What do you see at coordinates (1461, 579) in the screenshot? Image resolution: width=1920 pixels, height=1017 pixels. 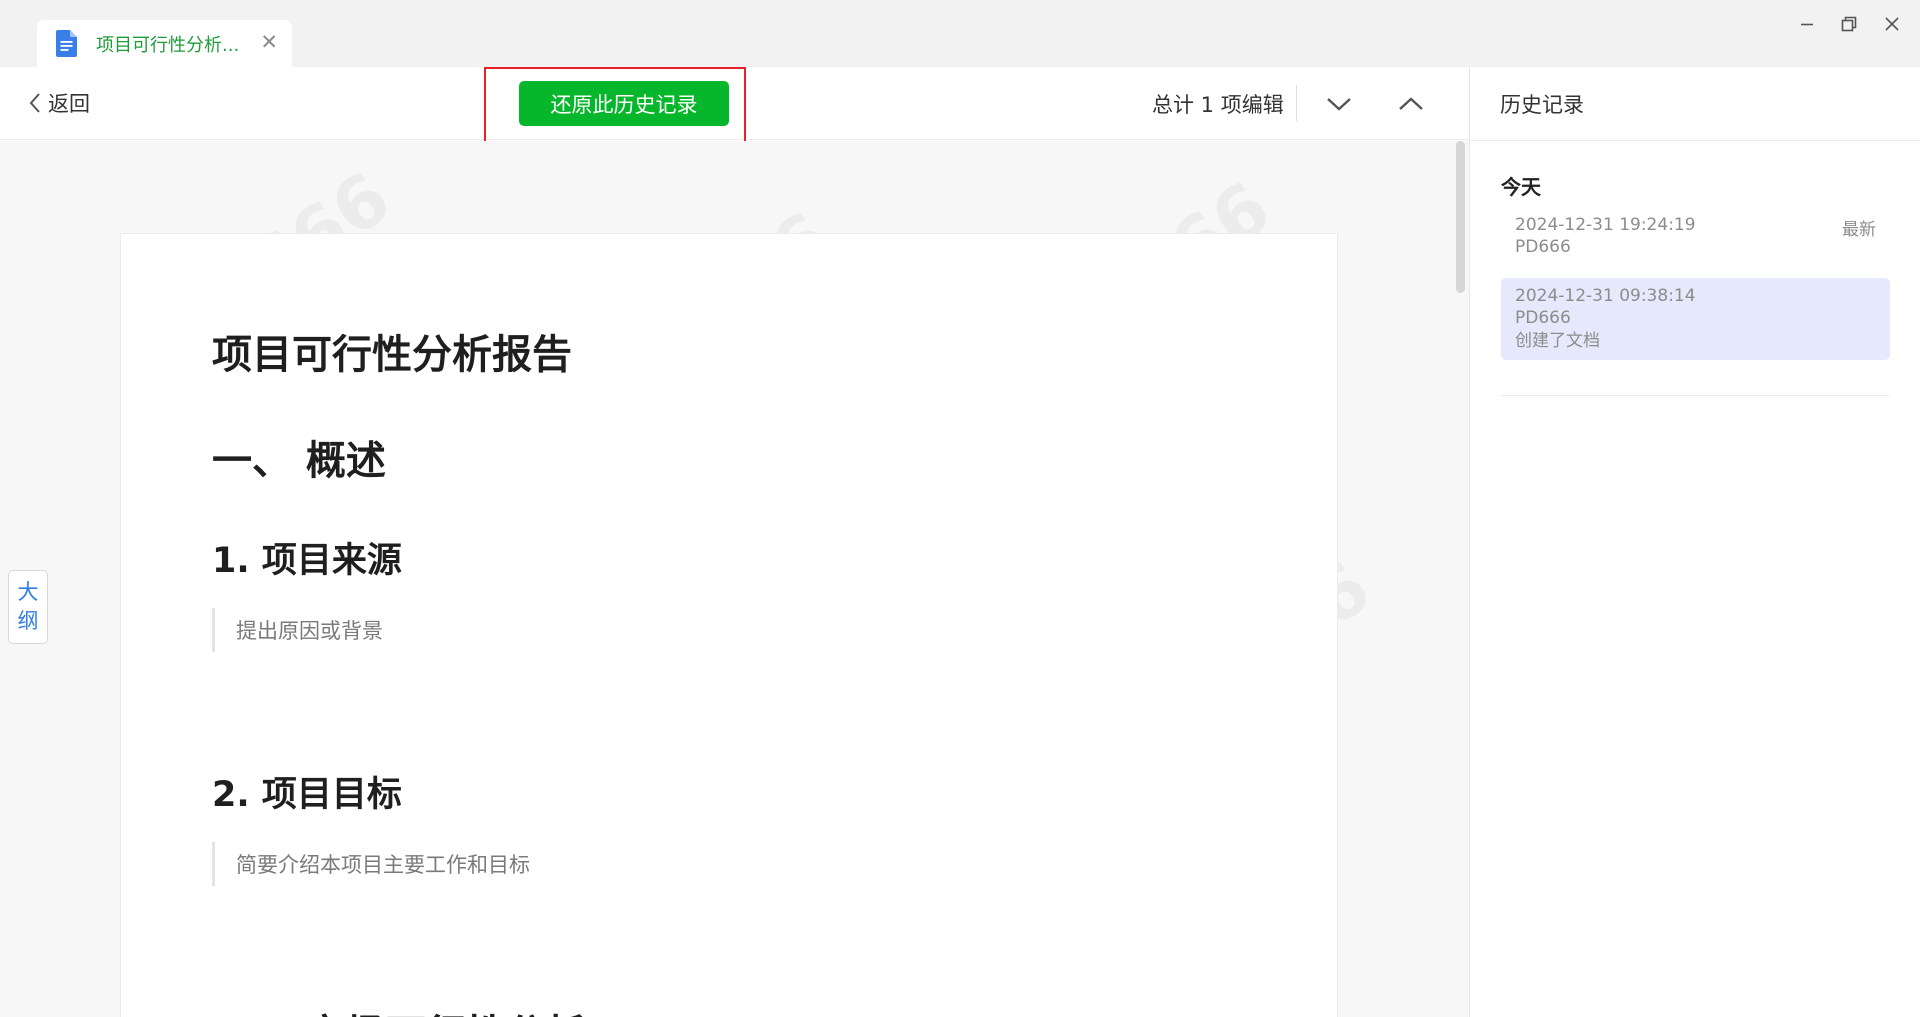 I see `document-scrollbar` at bounding box center [1461, 579].